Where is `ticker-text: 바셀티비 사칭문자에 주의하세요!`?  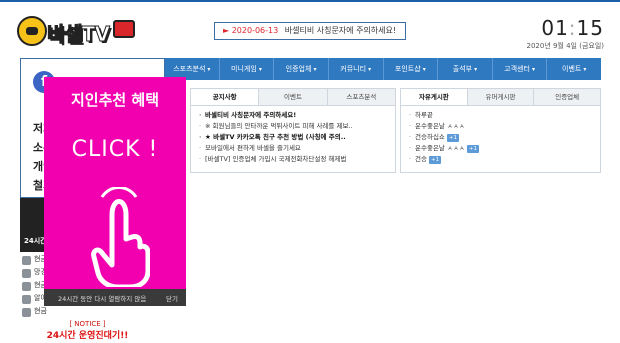
ticker-text: 바셀티비 사칭문자에 주의하세요! is located at coordinates (340, 30).